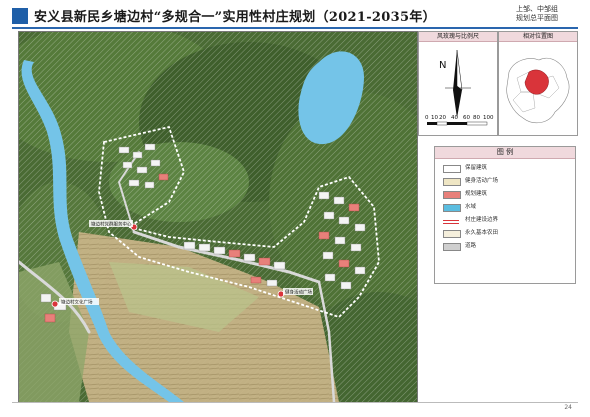  I want to click on scale-bar, so click(457, 123).